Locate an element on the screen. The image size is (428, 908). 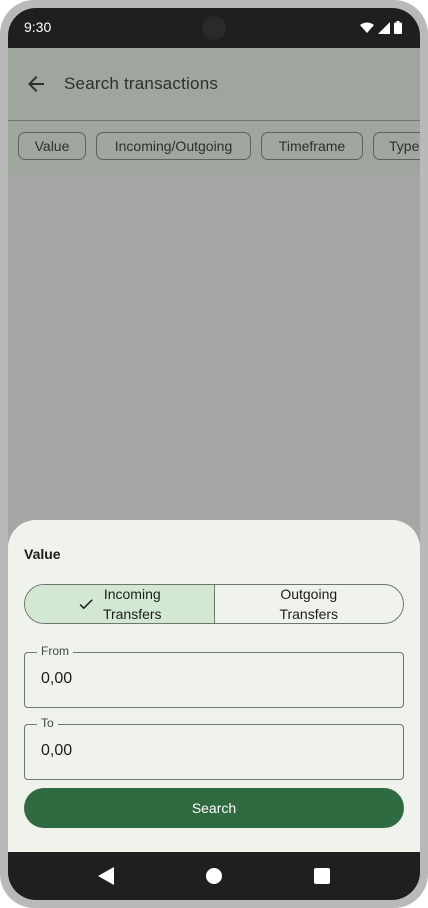
filter-chip-row: Value Incoming/Outgoing Timeframe Type is located at coordinates (214, 148).